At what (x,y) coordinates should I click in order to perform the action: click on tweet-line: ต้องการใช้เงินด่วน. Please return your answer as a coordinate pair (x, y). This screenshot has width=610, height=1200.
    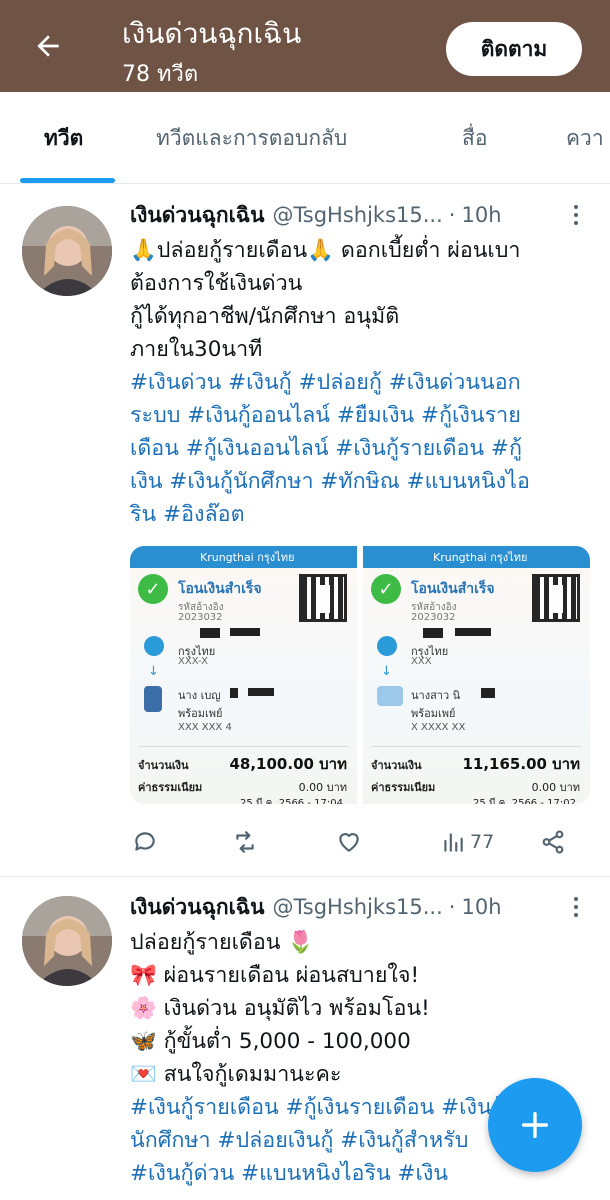
    Looking at the image, I should click on (216, 283).